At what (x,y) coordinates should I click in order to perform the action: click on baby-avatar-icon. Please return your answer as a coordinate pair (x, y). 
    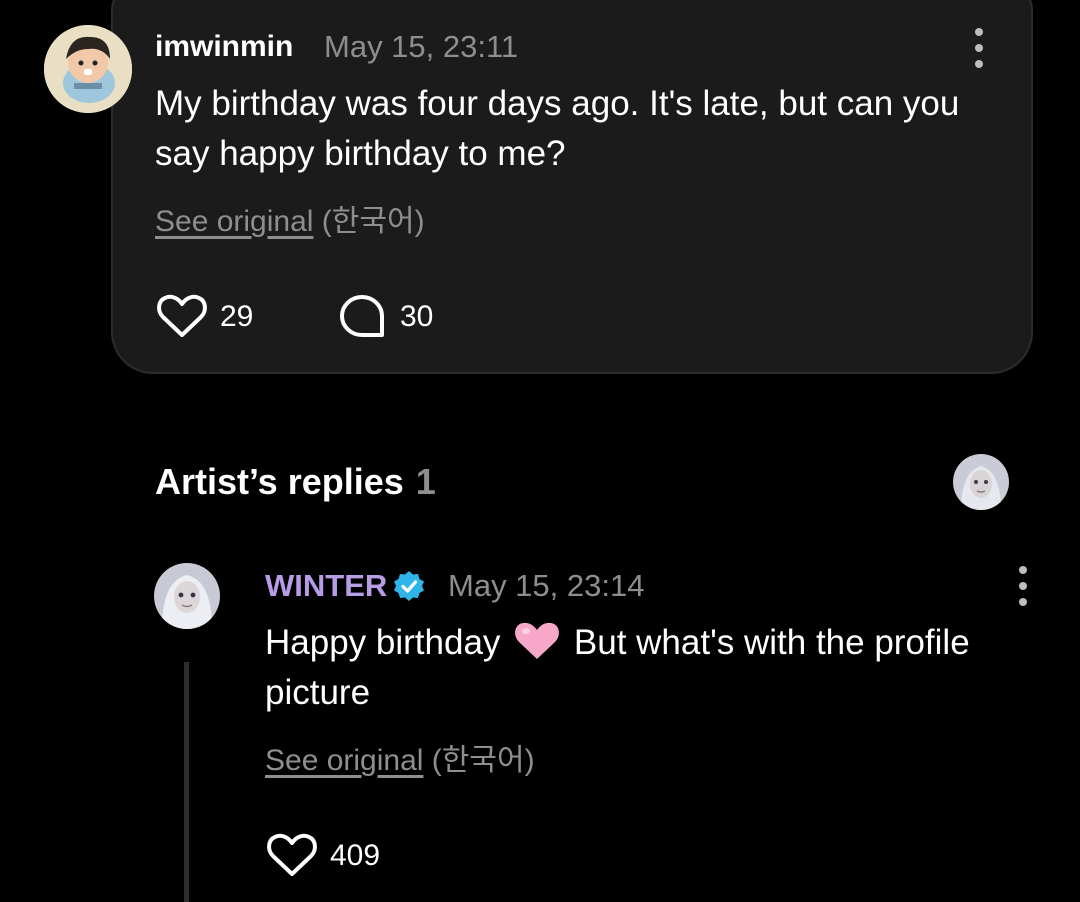
    Looking at the image, I should click on (88, 69).